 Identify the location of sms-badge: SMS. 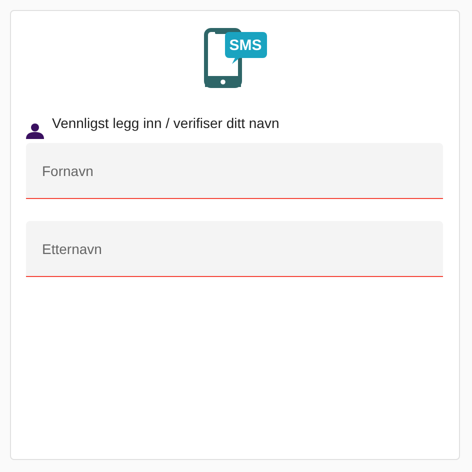
(245, 45).